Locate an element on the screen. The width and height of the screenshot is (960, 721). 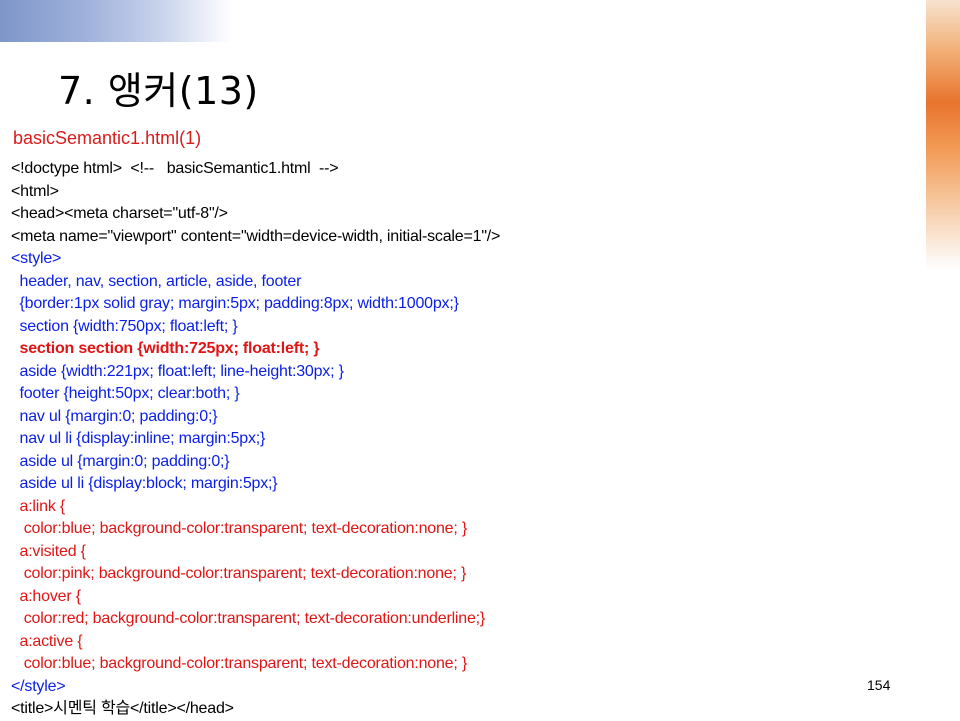
code-line: a:link { is located at coordinates (38, 506).